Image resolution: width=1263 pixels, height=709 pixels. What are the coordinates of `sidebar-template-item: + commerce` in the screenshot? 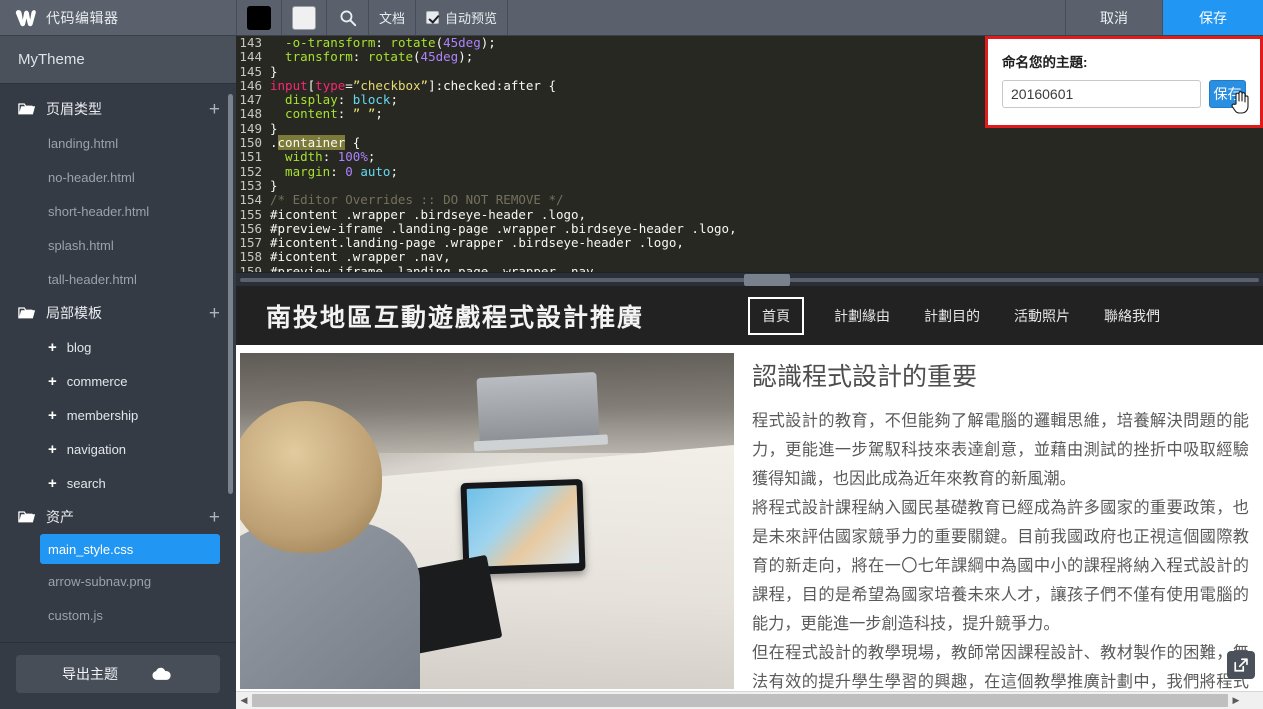 It's located at (118, 381).